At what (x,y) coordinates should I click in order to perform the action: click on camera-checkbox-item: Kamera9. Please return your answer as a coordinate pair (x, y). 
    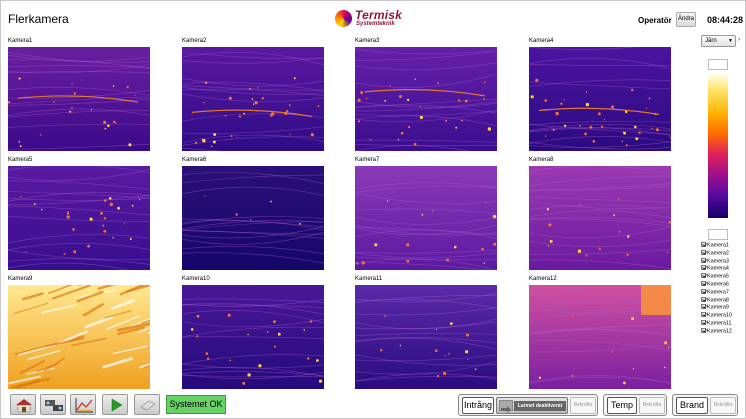
    Looking at the image, I should click on (719, 308).